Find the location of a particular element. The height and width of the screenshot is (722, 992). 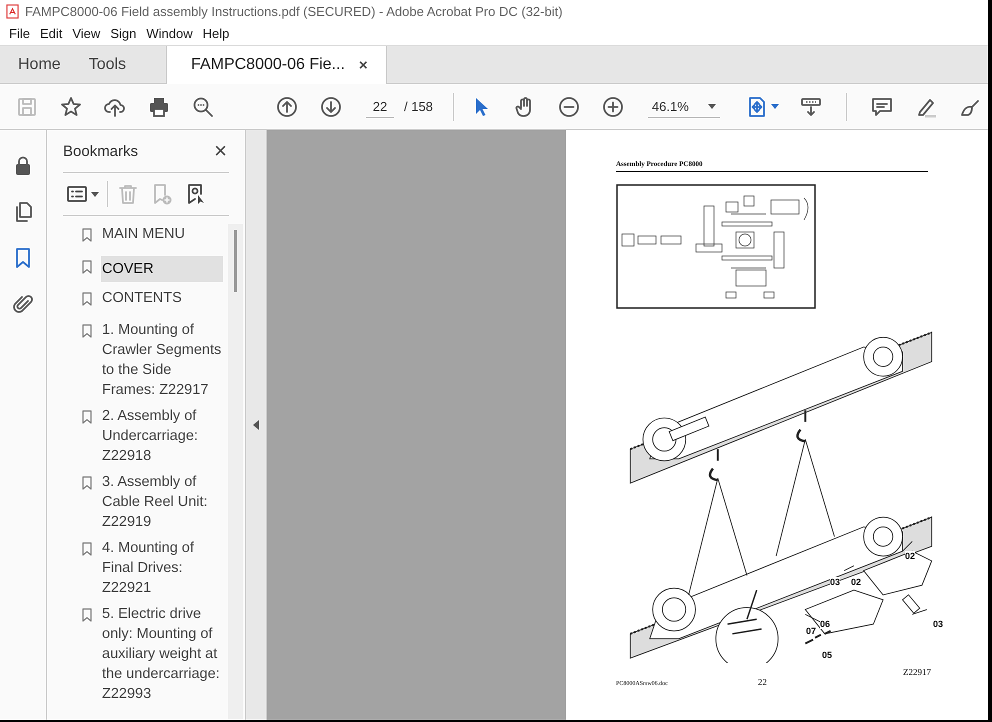

paperclip-icon is located at coordinates (23, 304).